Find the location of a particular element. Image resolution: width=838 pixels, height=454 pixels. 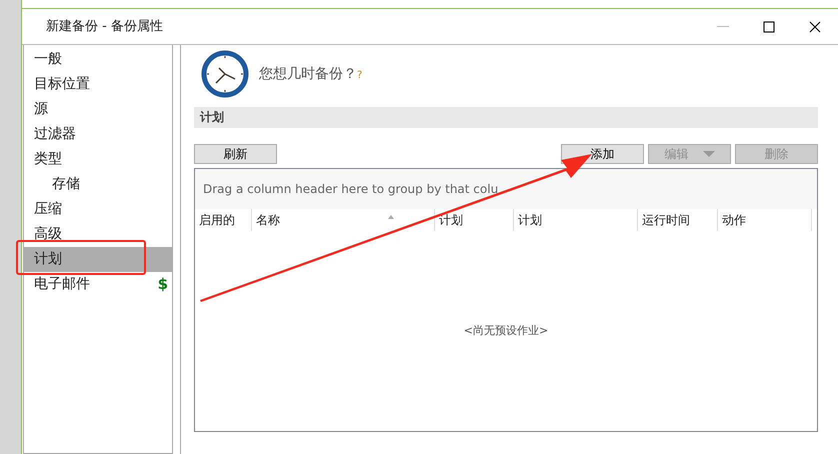

question-text: 您想几时备份？ is located at coordinates (308, 74).